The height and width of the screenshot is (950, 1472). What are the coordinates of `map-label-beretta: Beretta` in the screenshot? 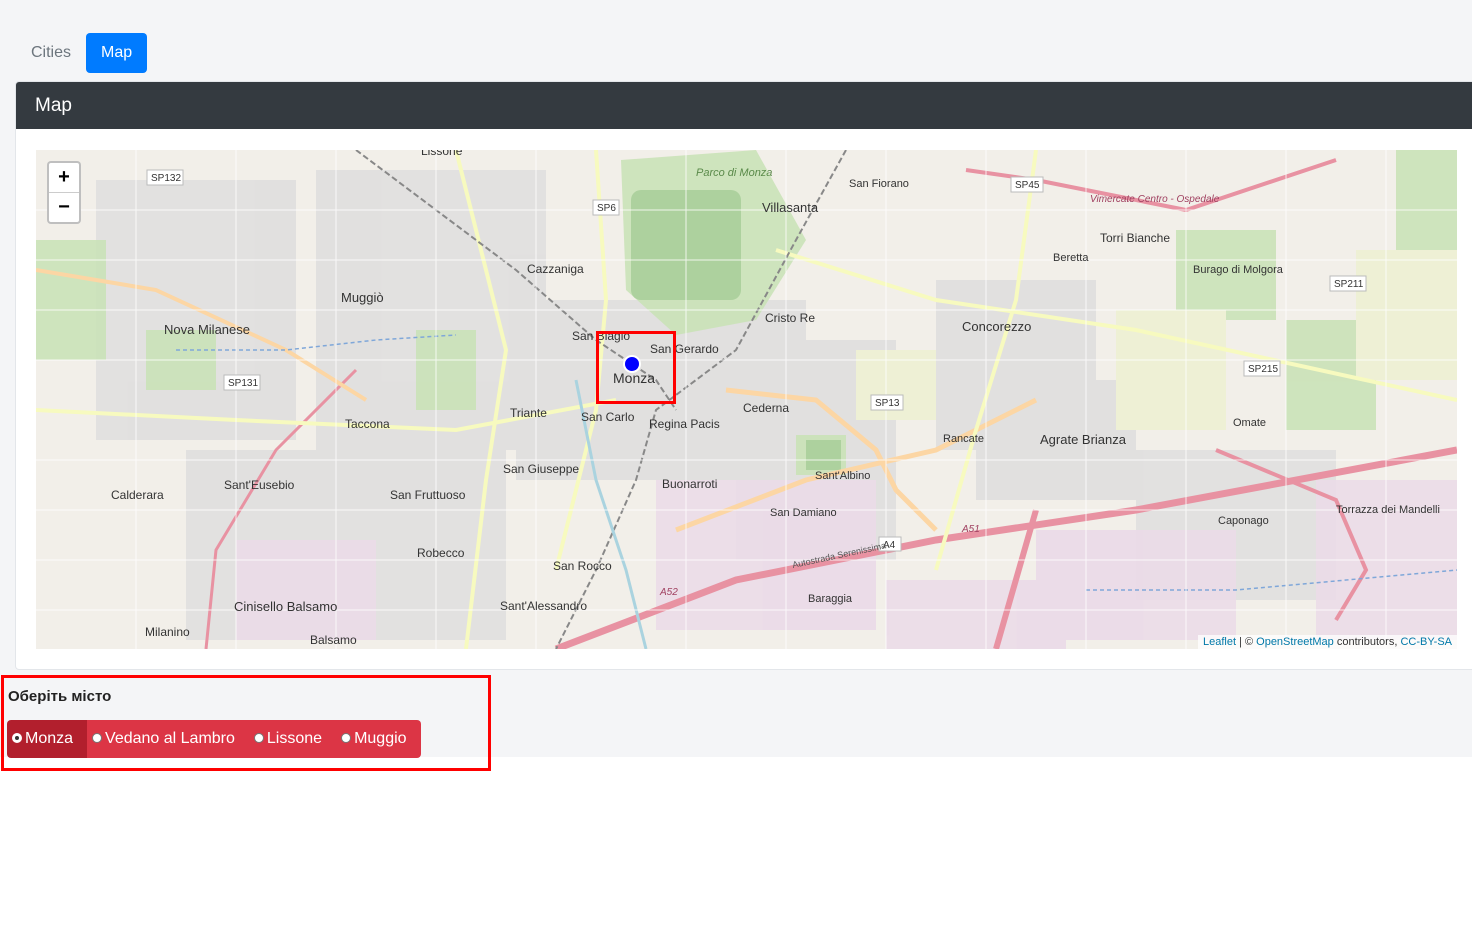 It's located at (1071, 258).